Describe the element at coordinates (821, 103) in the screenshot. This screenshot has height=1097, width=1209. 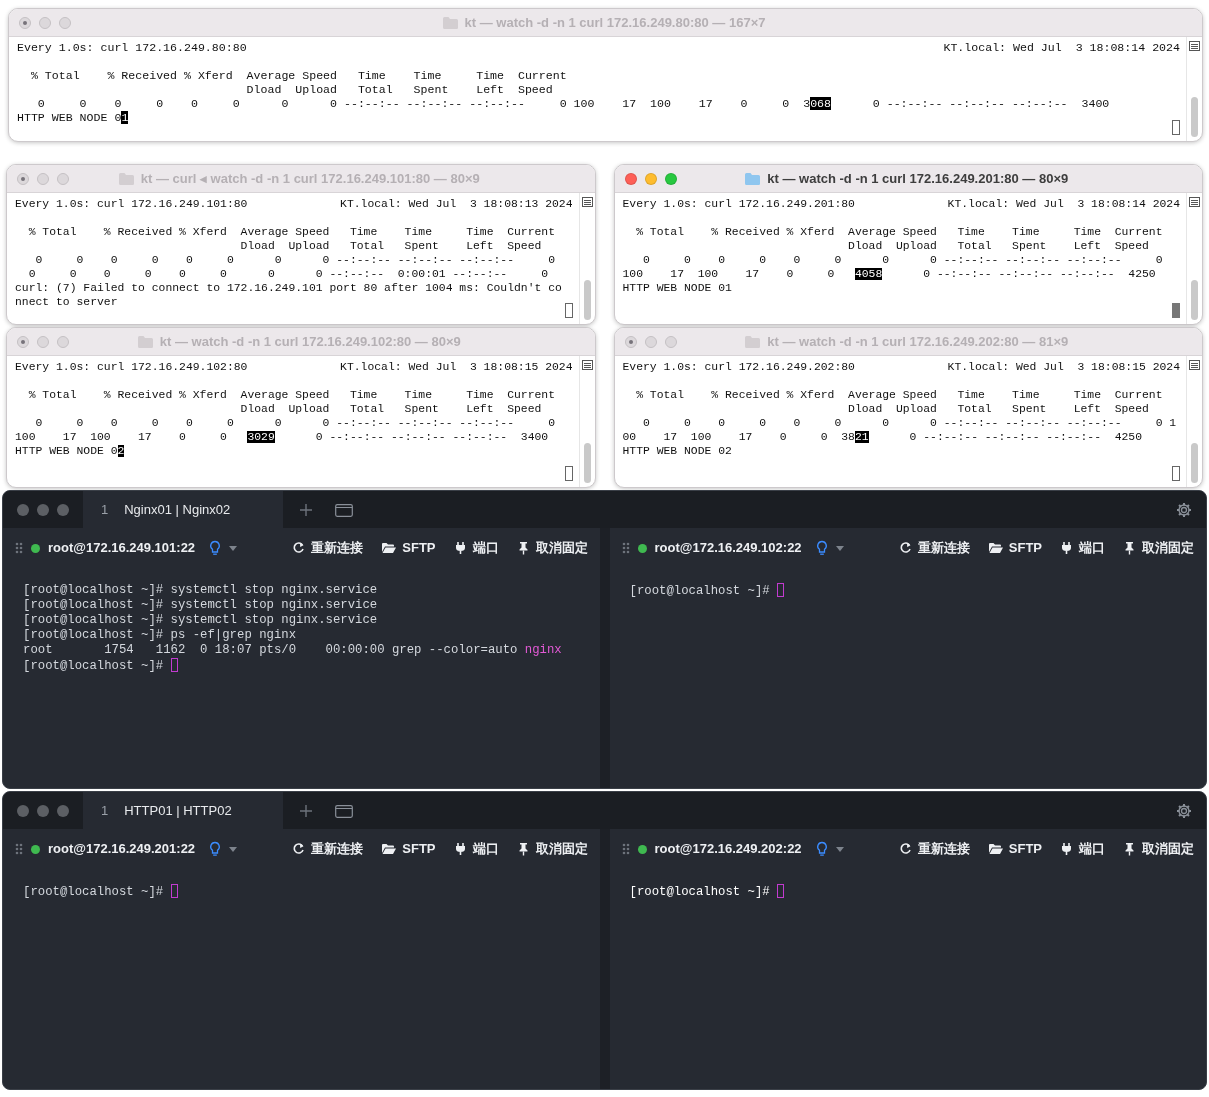
I see `highlighted-text: 068` at that location.